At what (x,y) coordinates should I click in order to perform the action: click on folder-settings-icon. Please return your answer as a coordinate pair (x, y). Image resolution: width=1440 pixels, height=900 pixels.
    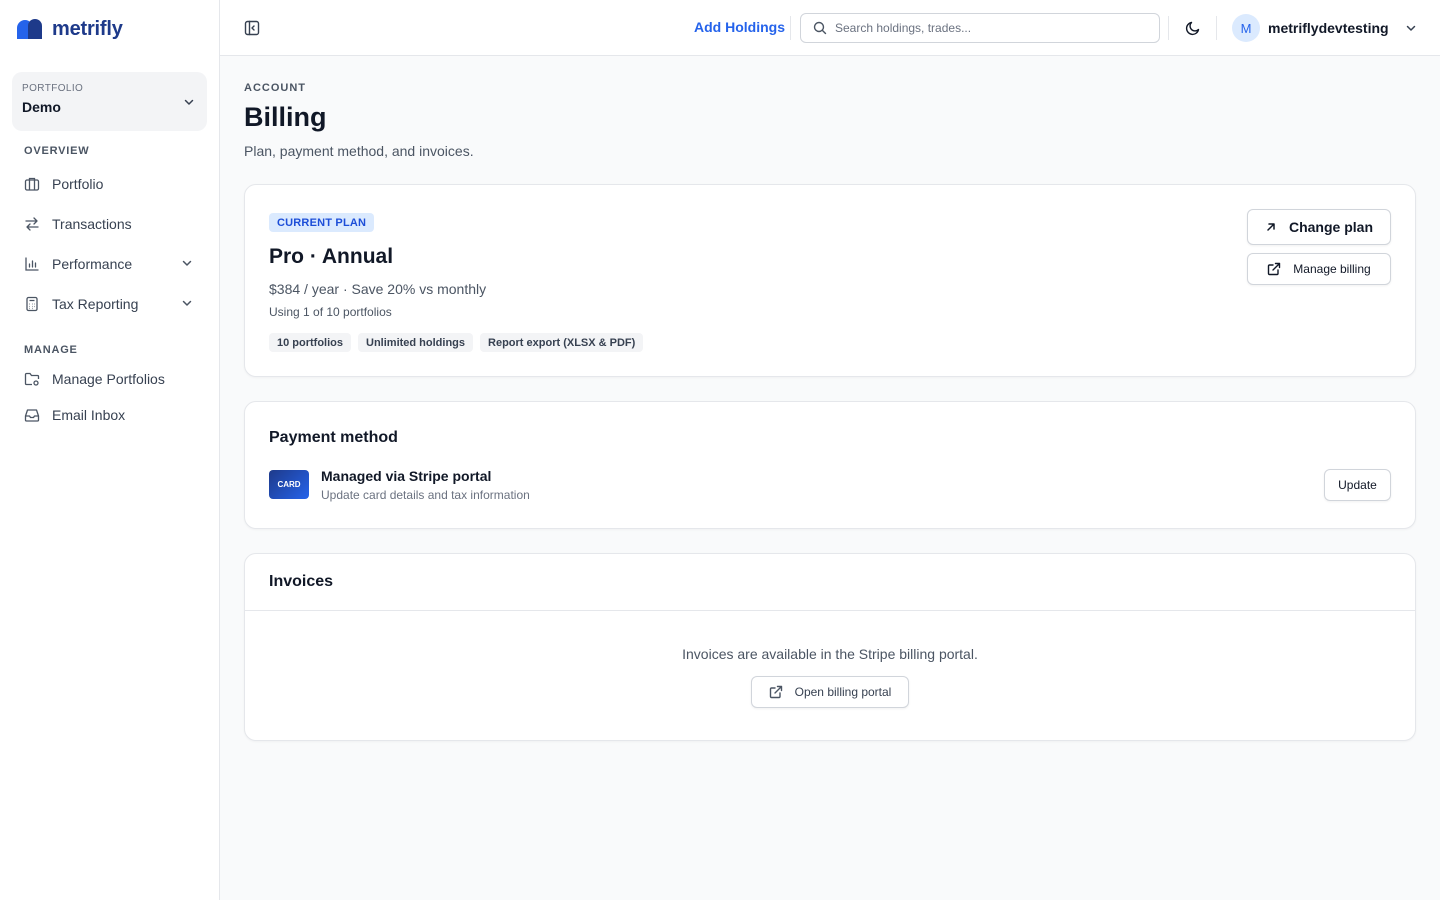
    Looking at the image, I should click on (32, 379).